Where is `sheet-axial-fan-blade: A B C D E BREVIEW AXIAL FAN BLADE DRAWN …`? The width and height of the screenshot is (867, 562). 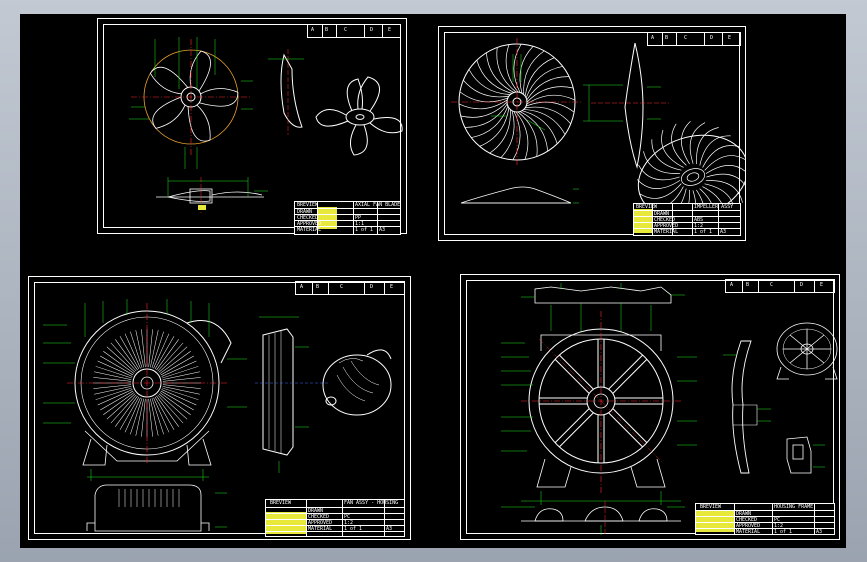
sheet-axial-fan-blade: A B C D E BREVIEW AXIAL FAN BLADE DRAWN … is located at coordinates (252, 126).